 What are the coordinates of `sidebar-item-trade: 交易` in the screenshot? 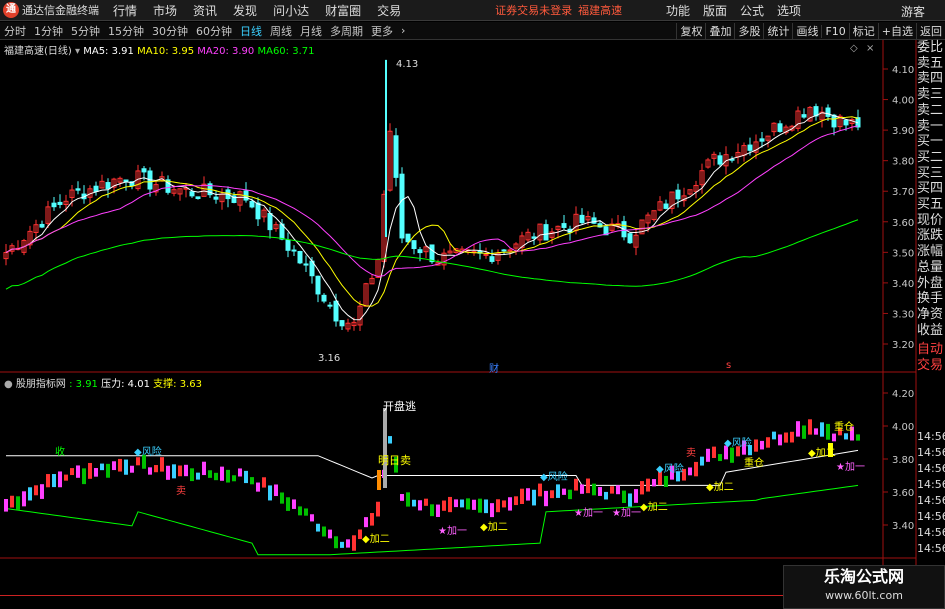 It's located at (931, 366).